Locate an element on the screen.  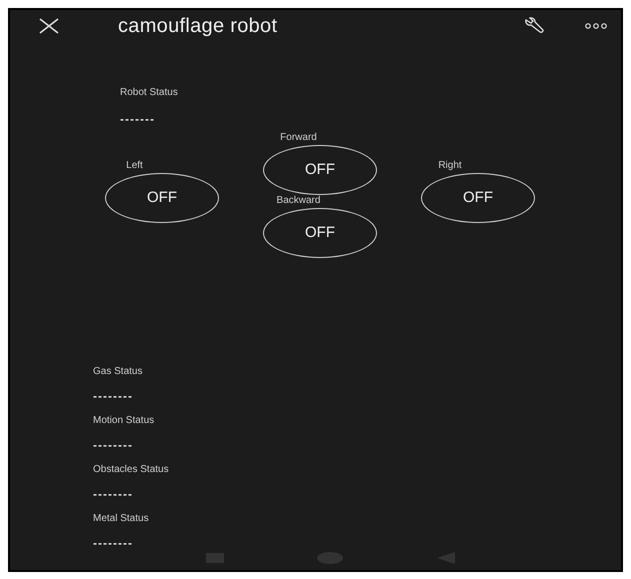
close-icon is located at coordinates (49, 26).